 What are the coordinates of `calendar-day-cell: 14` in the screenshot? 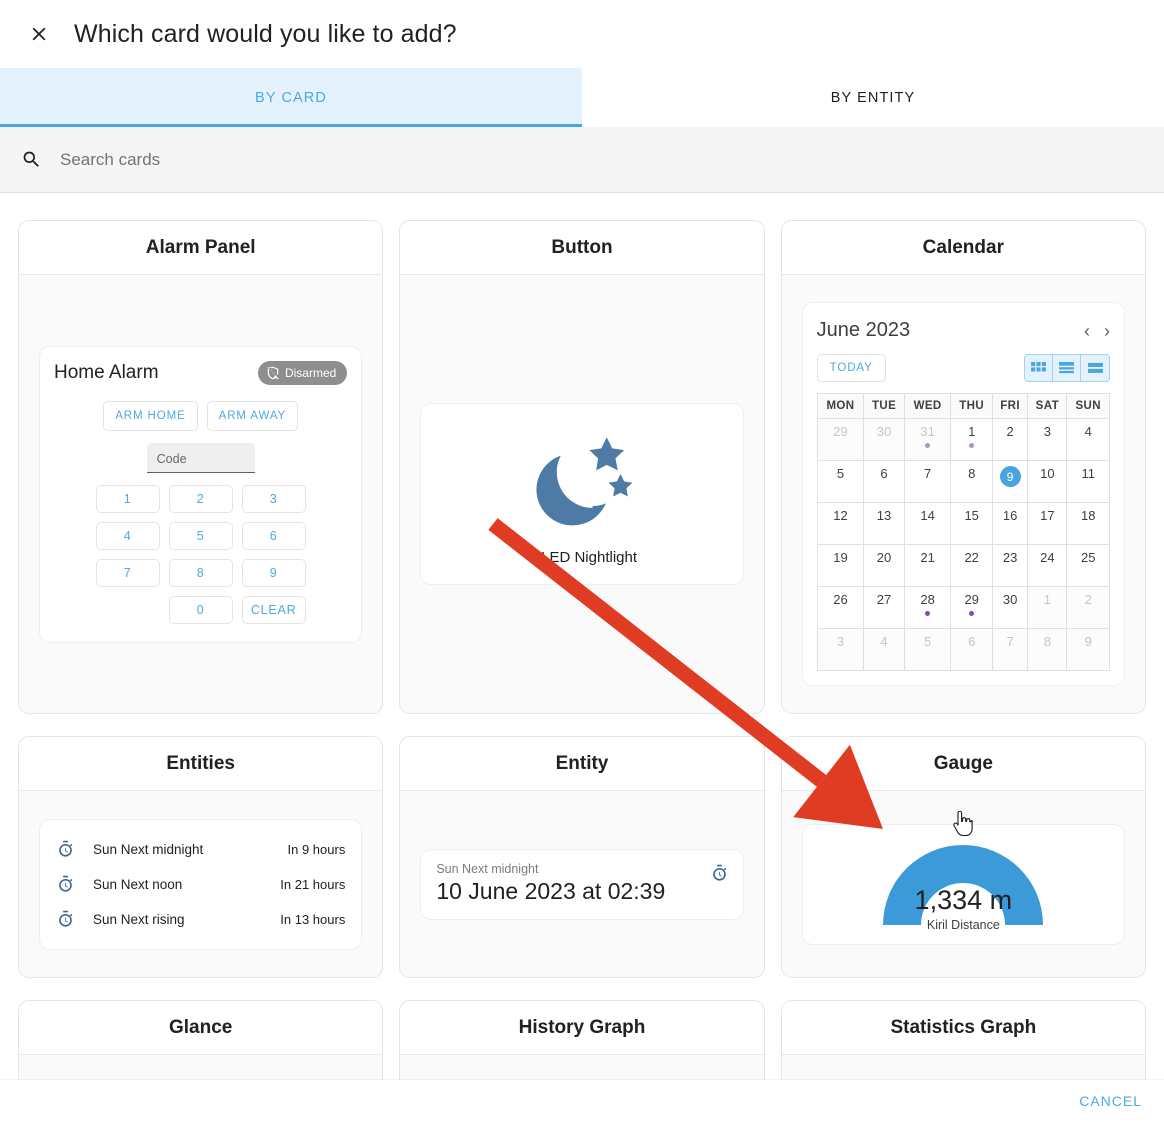 It's located at (927, 523).